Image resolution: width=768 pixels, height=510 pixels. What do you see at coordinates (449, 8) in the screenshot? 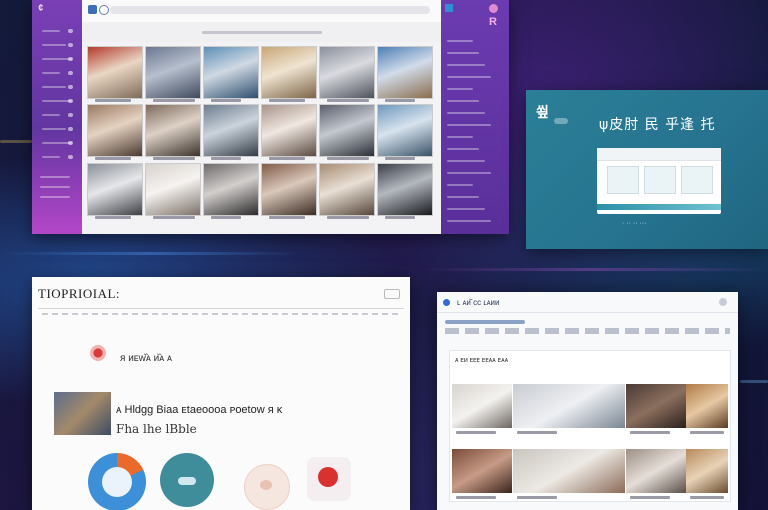
I see `home-icon` at bounding box center [449, 8].